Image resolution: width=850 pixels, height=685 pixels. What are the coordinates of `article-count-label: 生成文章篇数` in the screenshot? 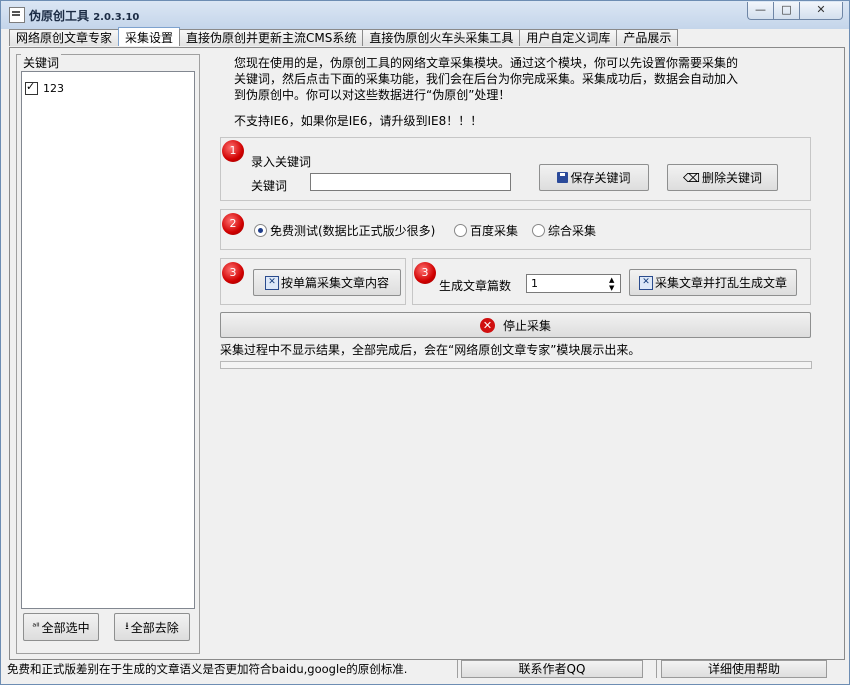 It's located at (475, 286).